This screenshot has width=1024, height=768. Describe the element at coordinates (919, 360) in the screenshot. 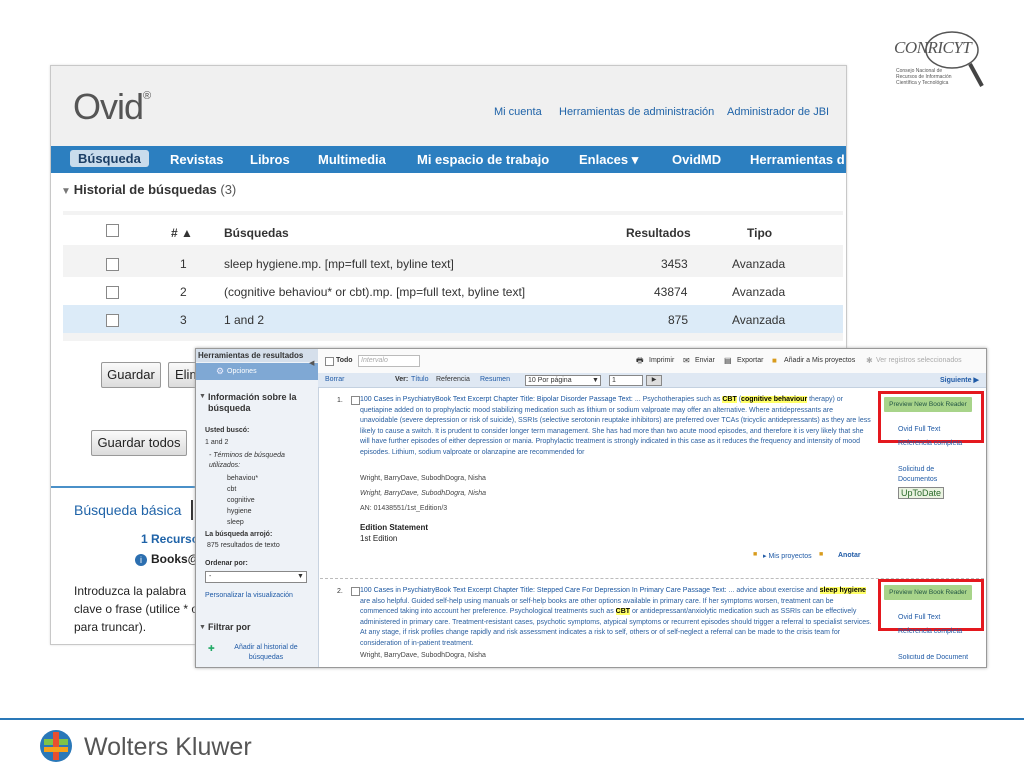

I see `view-selected-button: Ver registros seleccionados` at that location.